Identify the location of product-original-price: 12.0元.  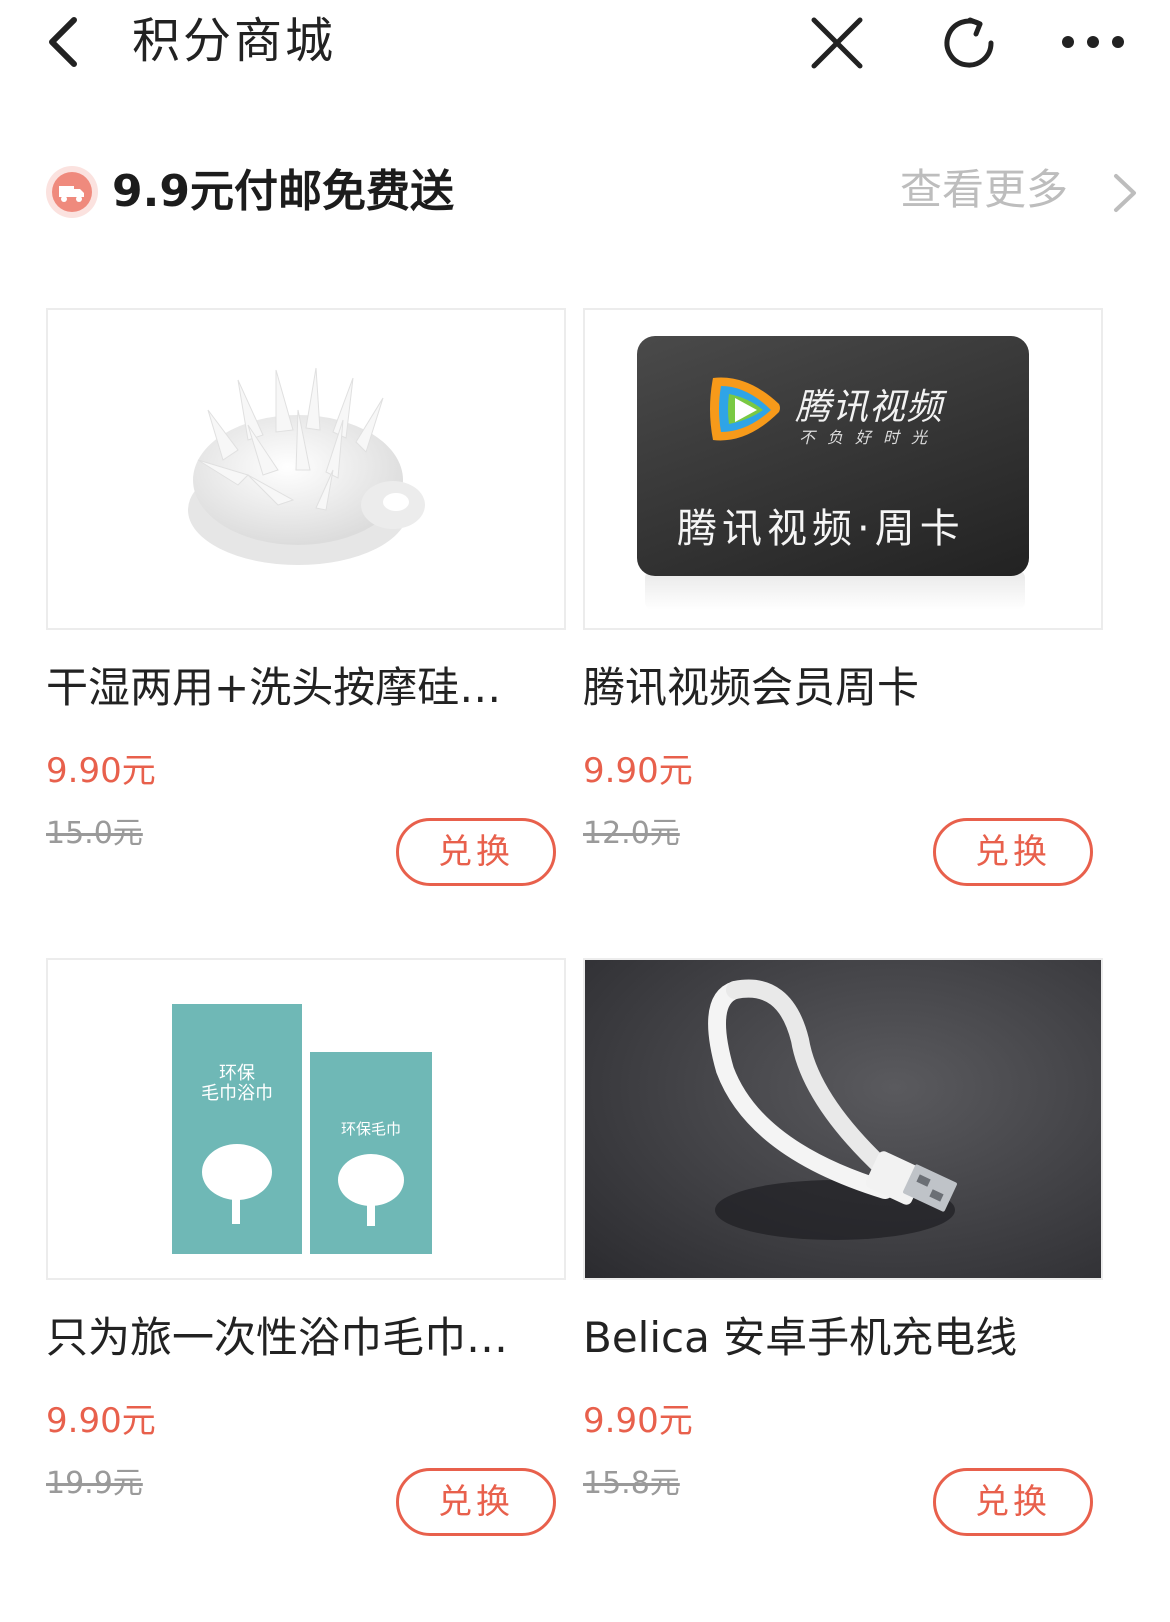
(631, 833).